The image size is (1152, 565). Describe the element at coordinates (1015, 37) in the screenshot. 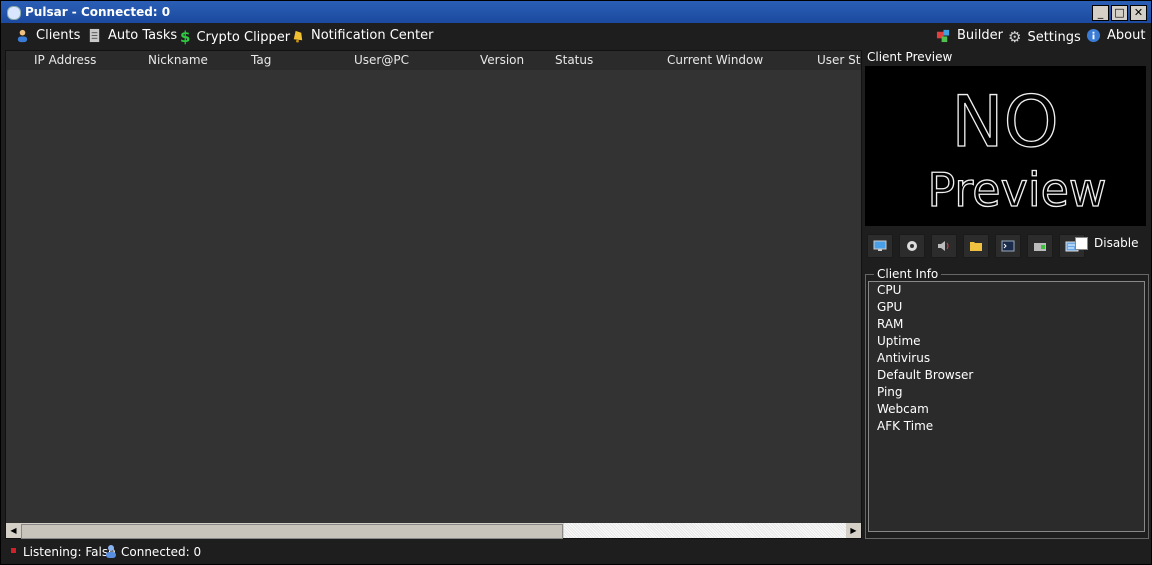

I see `gear-icon: ⚙` at that location.